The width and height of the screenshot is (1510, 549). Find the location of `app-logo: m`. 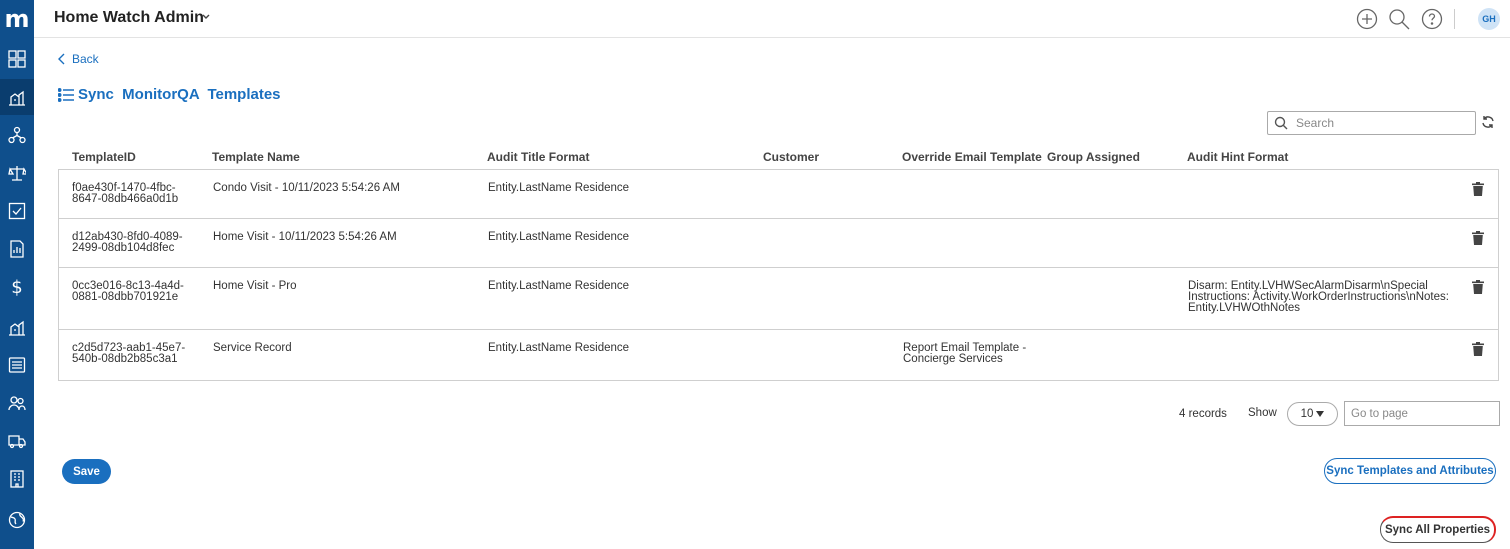

app-logo: m is located at coordinates (17, 19).